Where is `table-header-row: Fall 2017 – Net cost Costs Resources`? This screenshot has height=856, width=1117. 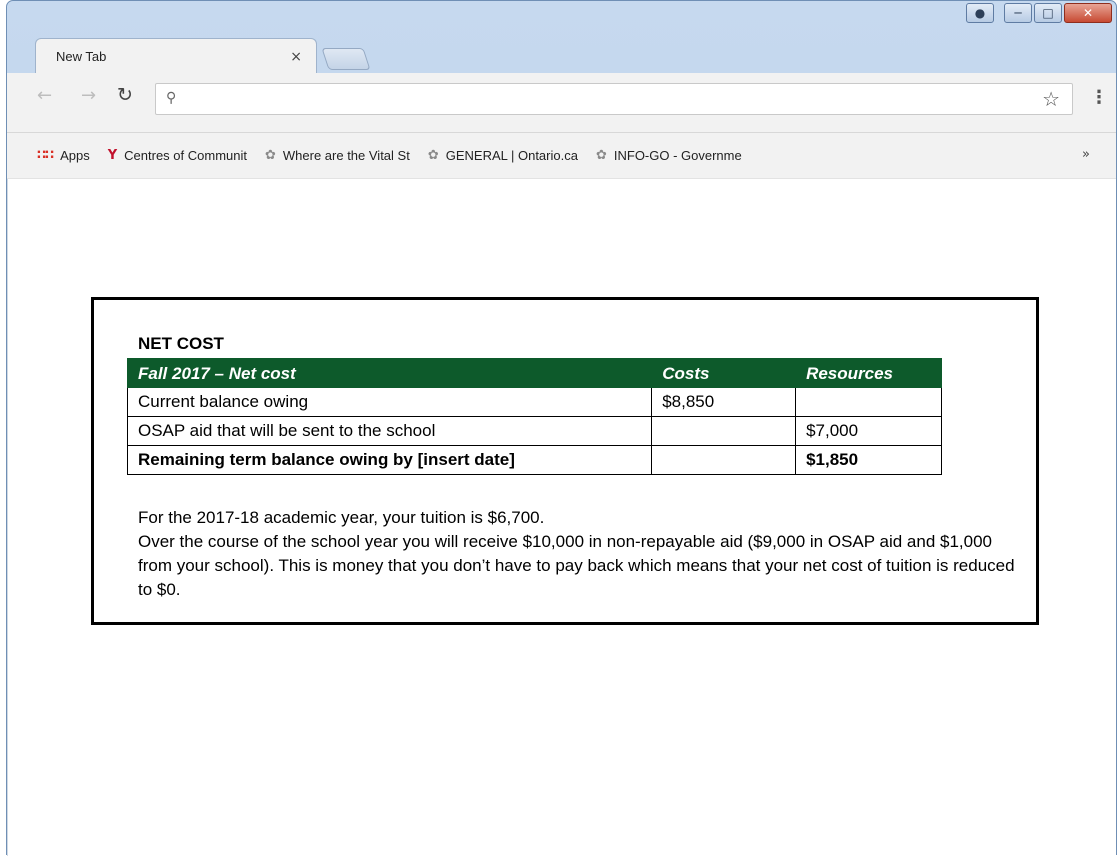 table-header-row: Fall 2017 – Net cost Costs Resources is located at coordinates (534, 373).